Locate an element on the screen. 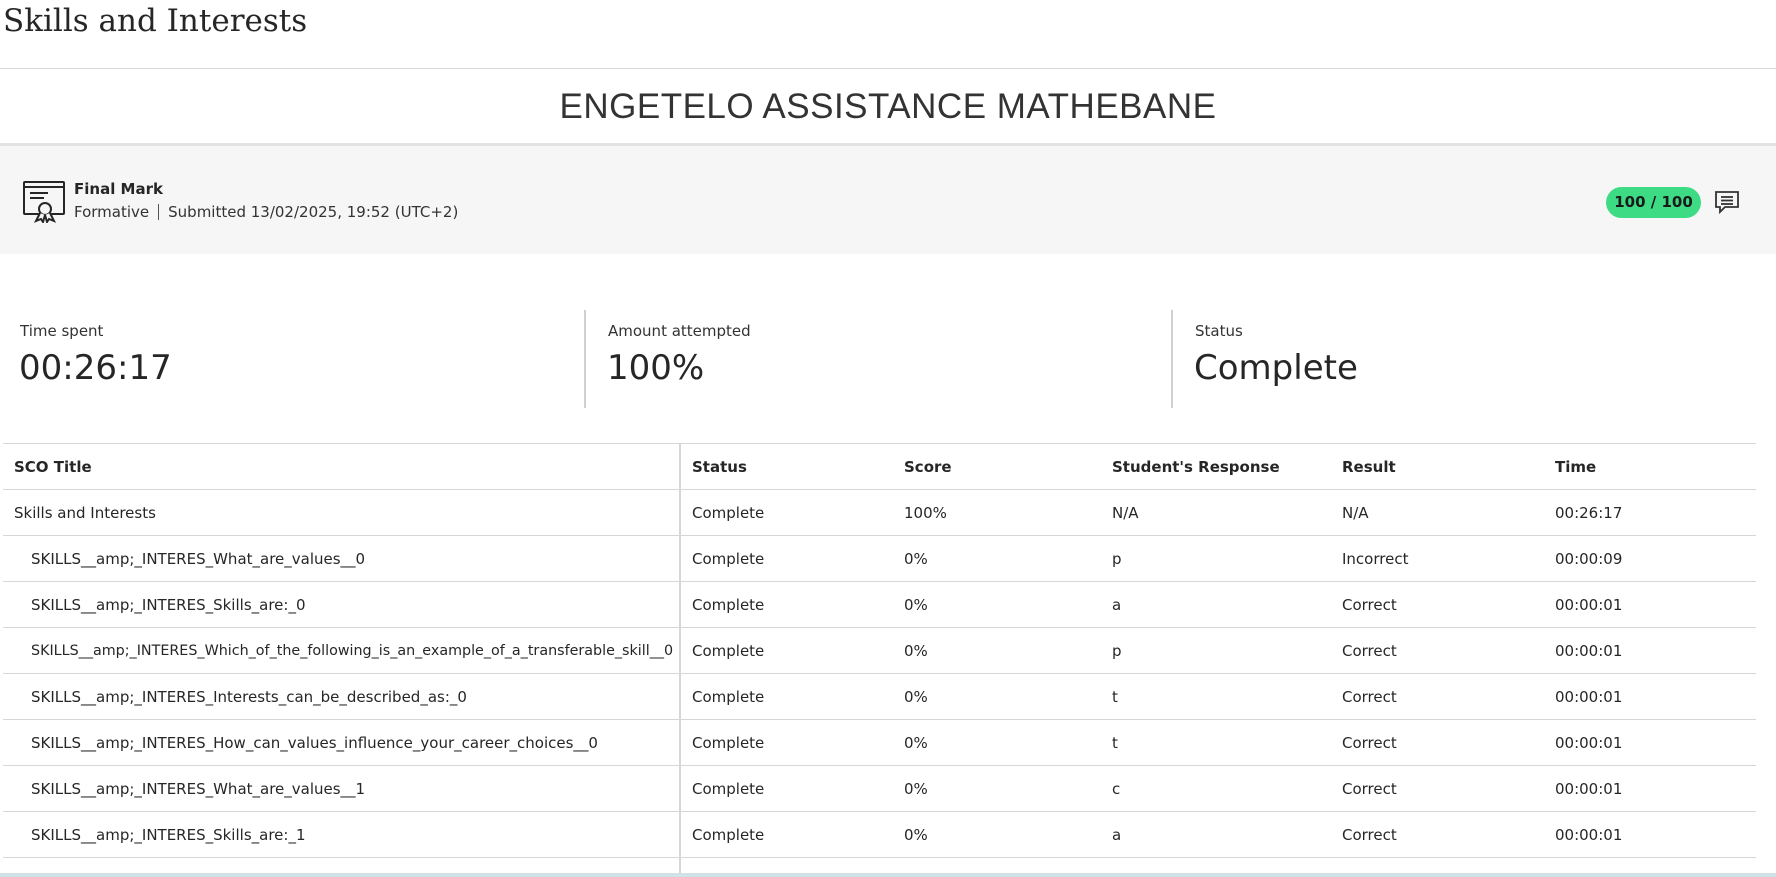 This screenshot has height=877, width=1776. cell-time: 00:00:09 is located at coordinates (1650, 558).